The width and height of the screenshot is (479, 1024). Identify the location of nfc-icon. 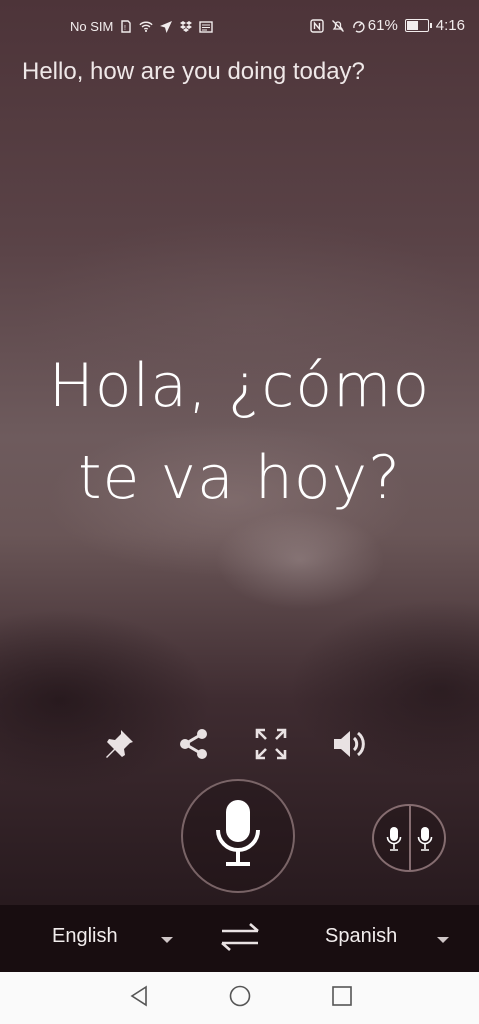
(317, 25).